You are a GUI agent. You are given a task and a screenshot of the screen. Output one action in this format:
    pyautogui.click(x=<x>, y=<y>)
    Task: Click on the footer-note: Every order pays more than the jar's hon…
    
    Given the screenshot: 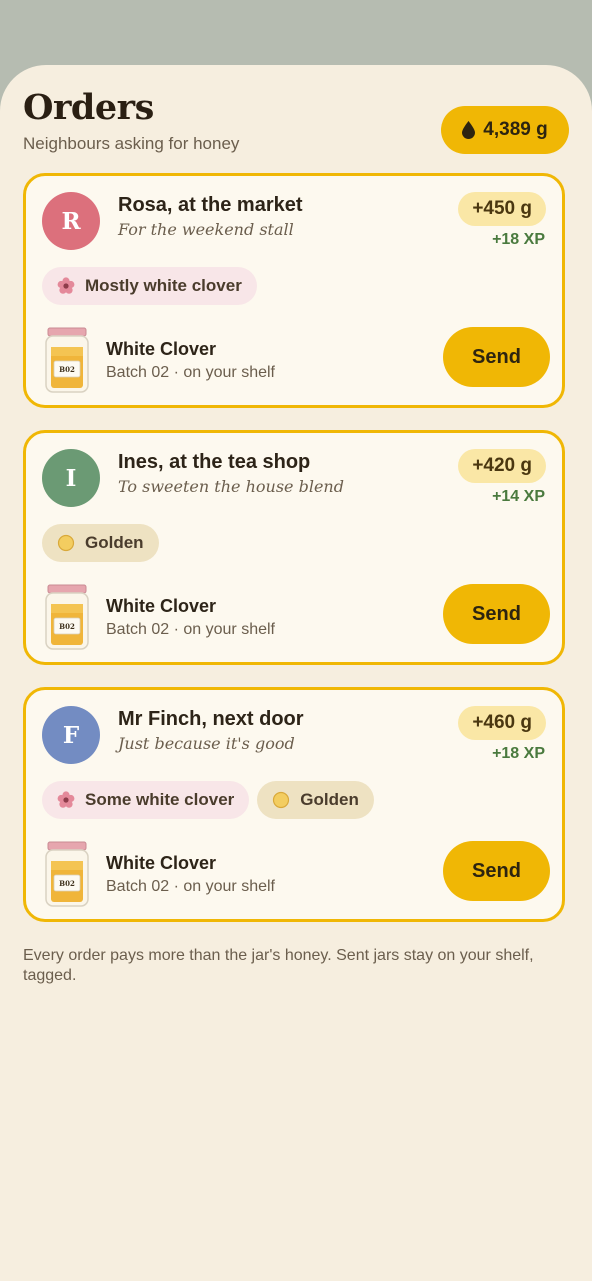 What is the action you would take?
    pyautogui.click(x=278, y=965)
    